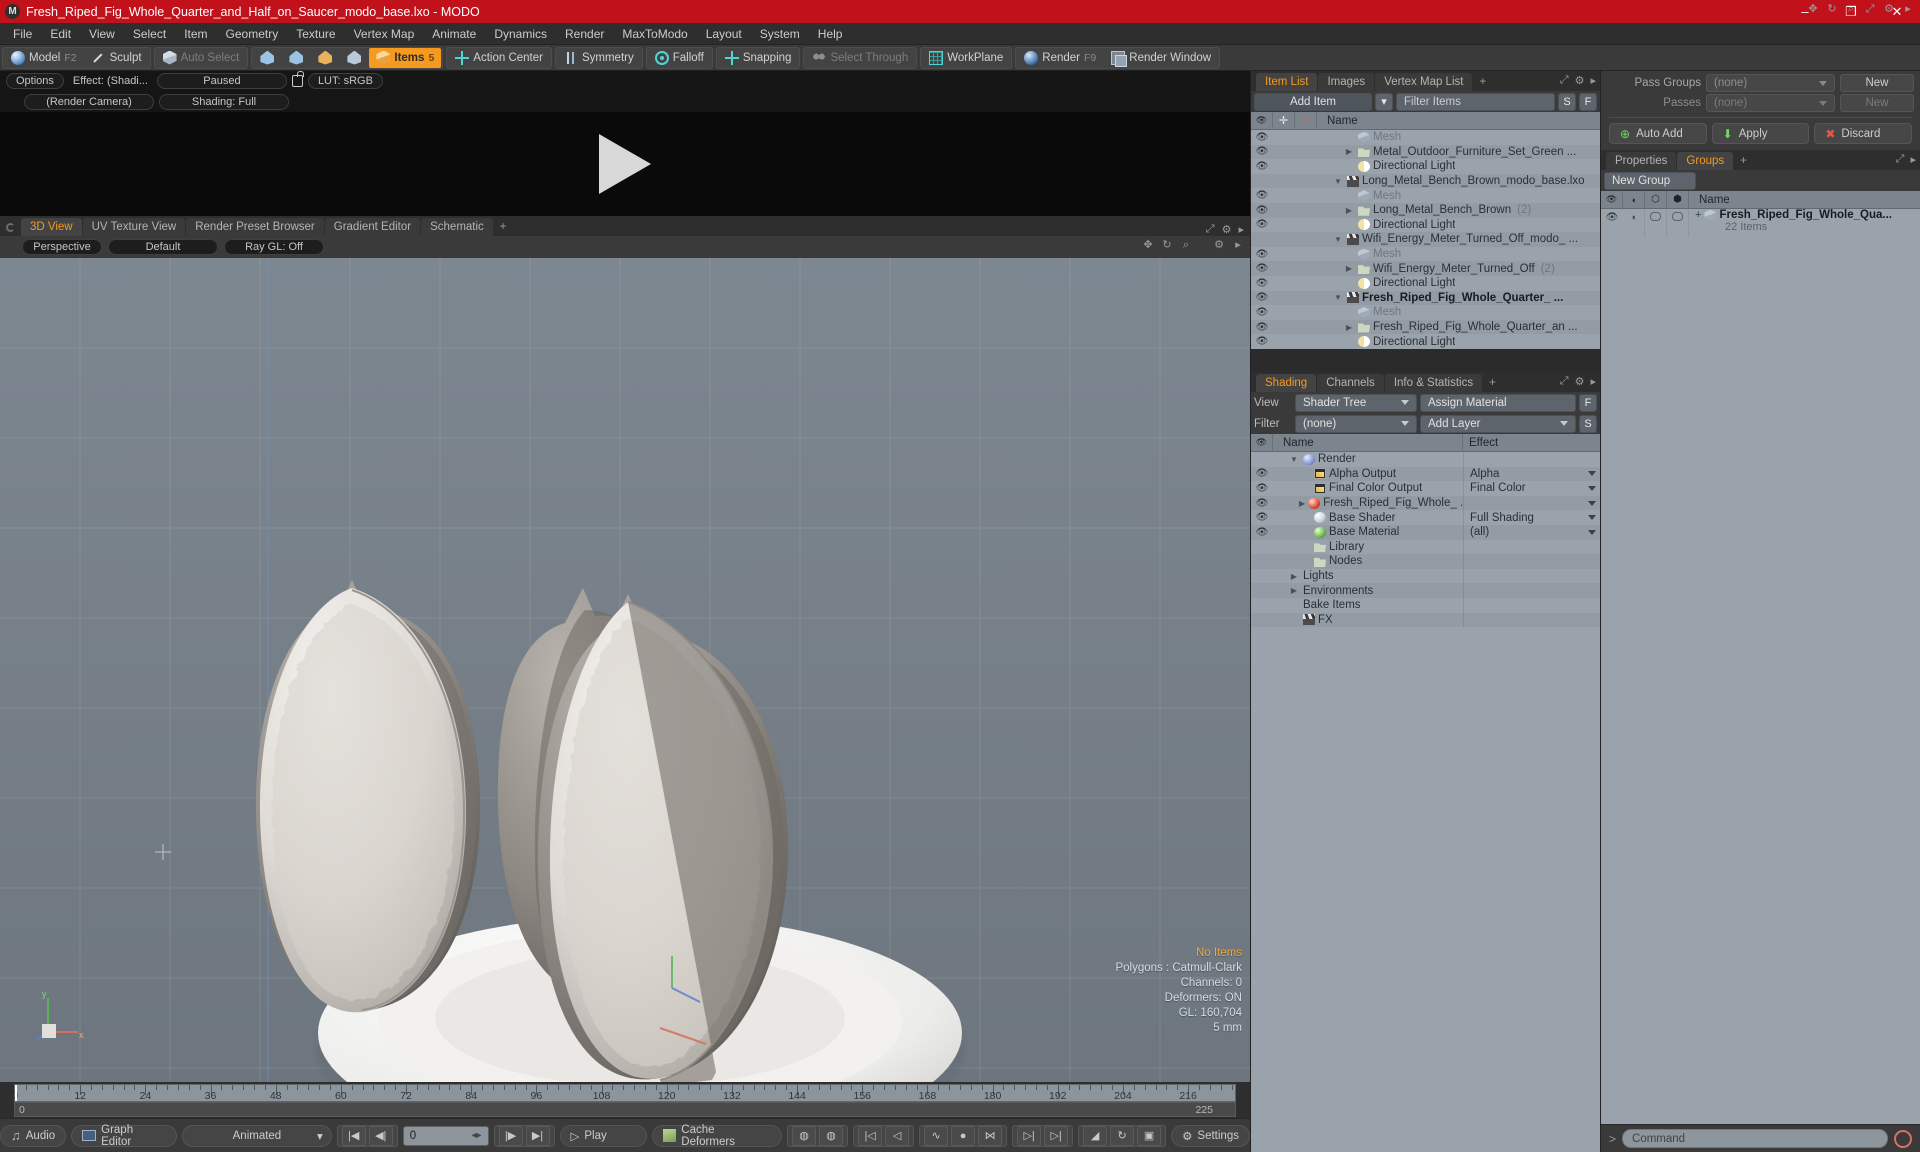  I want to click on prev-key-icon: ◁, so click(897, 1135).